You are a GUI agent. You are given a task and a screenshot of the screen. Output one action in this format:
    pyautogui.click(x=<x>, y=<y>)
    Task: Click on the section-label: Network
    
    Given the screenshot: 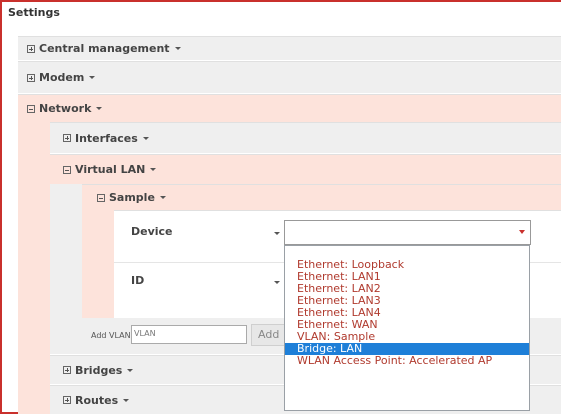 What is the action you would take?
    pyautogui.click(x=65, y=108)
    